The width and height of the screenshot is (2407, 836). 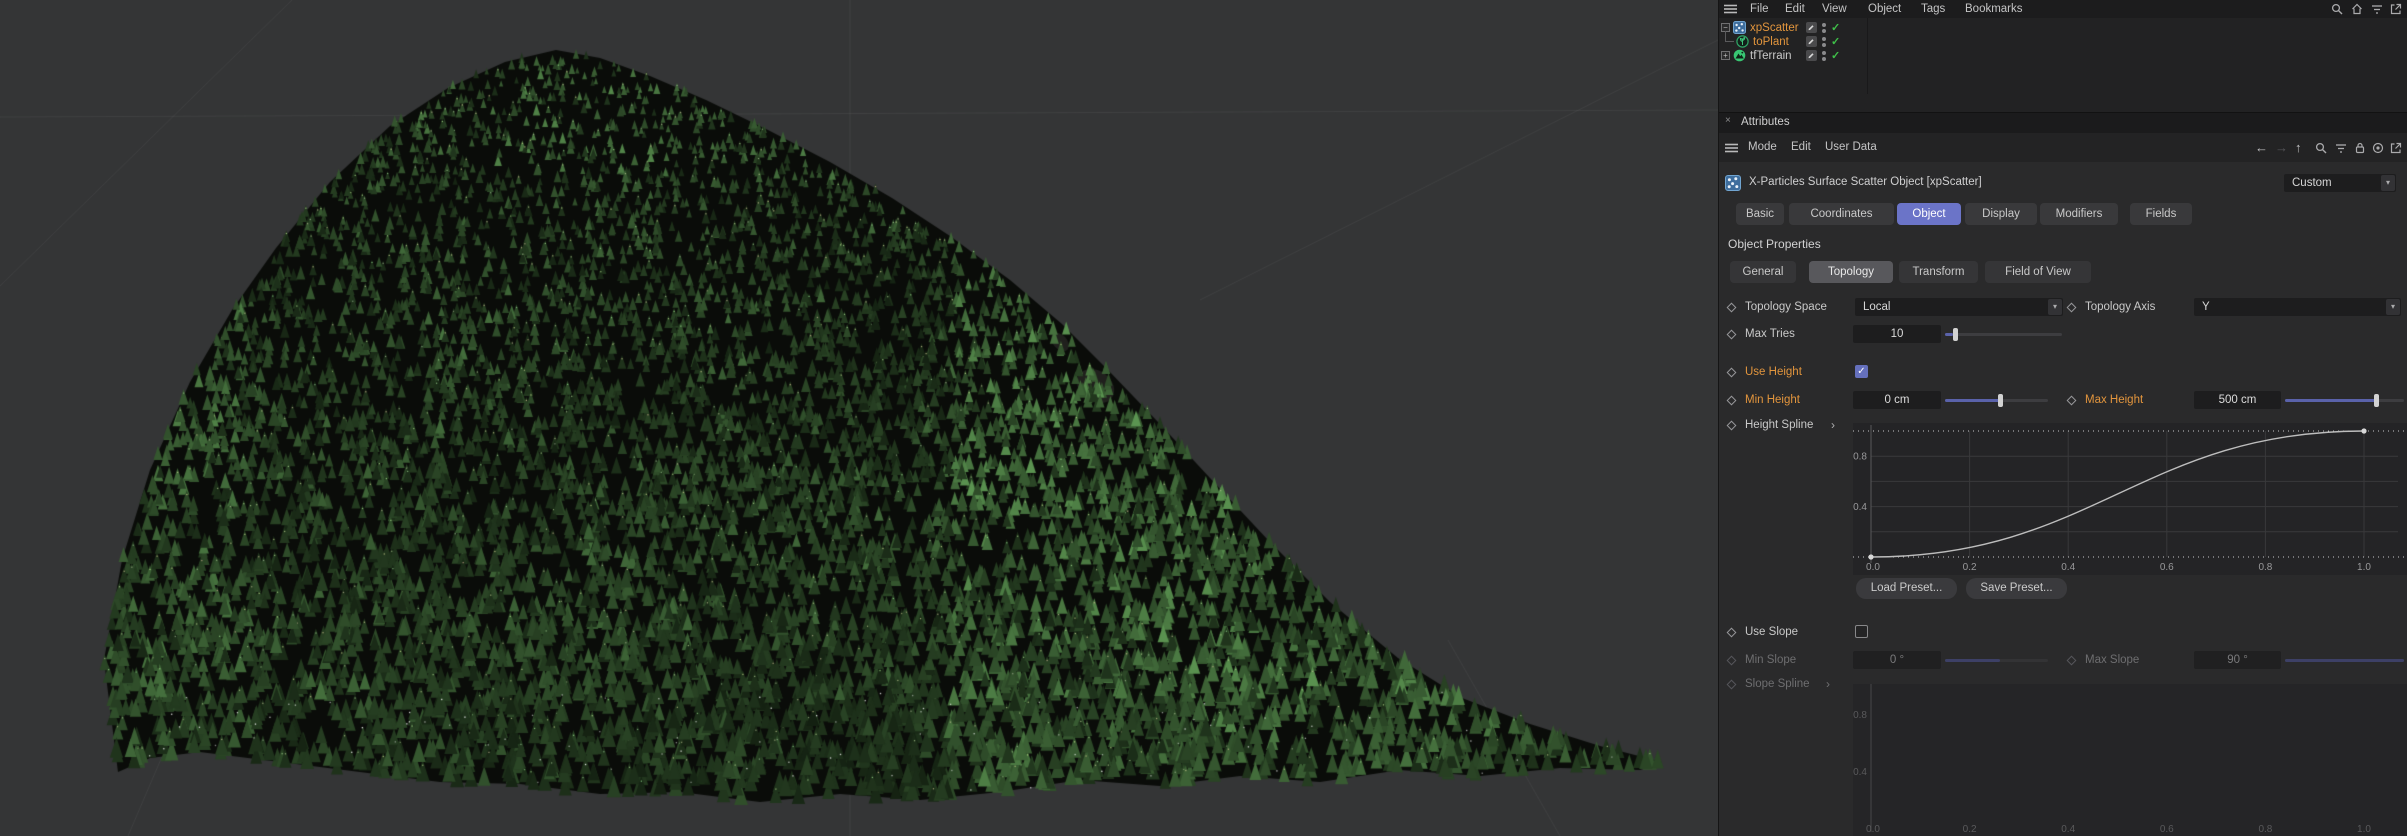 I want to click on menu-mode: Mode, so click(x=1762, y=147).